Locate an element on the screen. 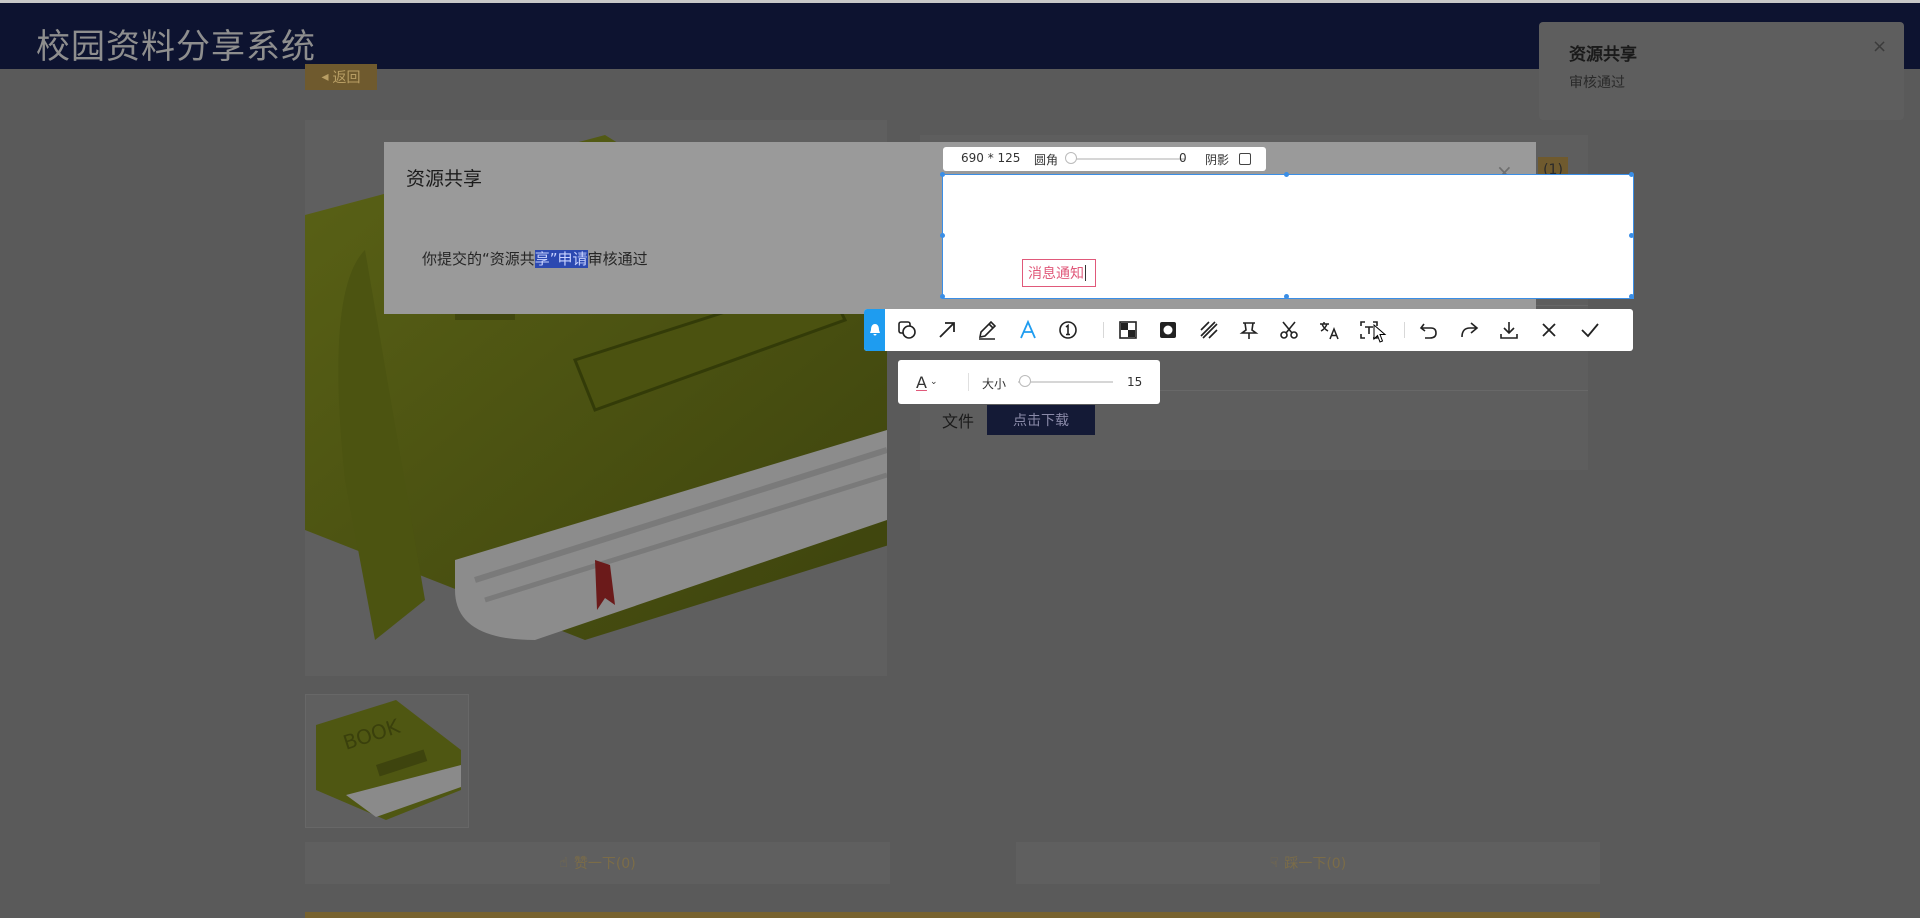  annotation-toolbar is located at coordinates (1248, 330).